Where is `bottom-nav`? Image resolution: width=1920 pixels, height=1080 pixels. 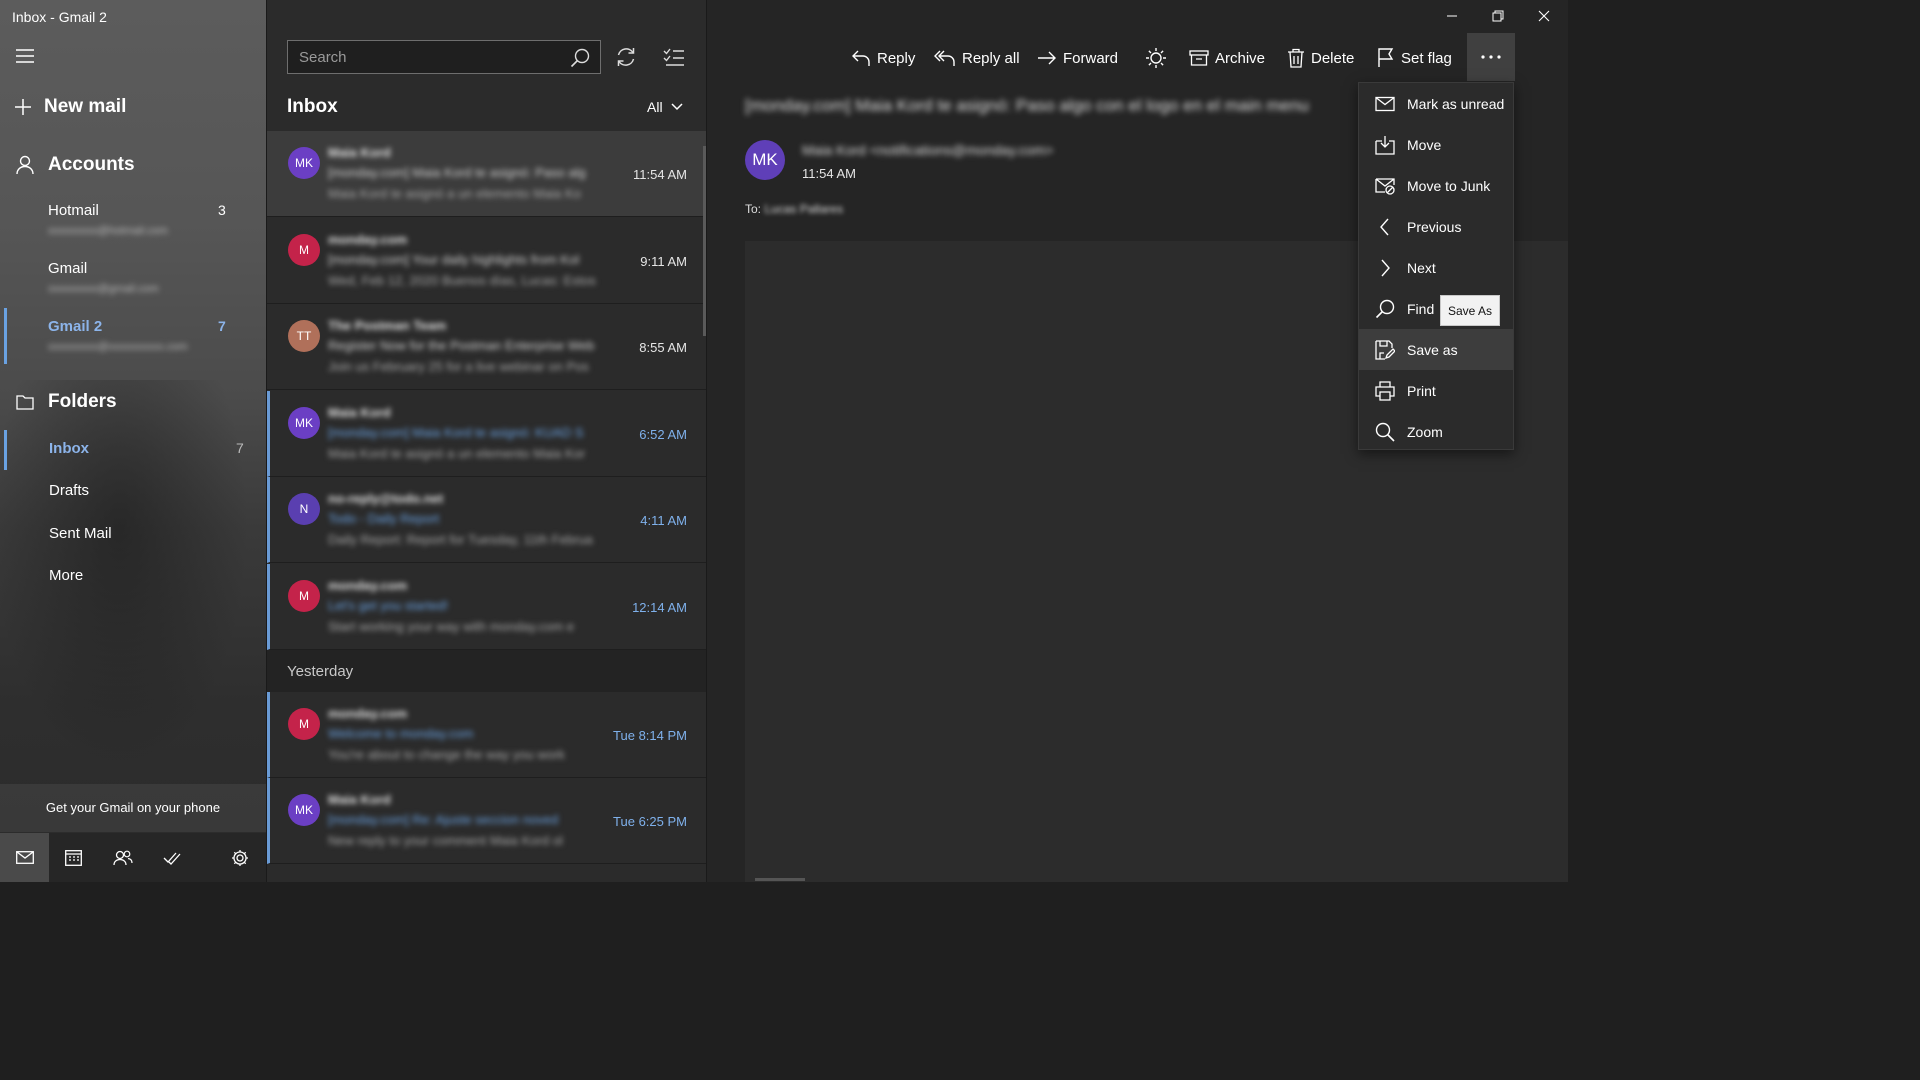 bottom-nav is located at coordinates (133, 857).